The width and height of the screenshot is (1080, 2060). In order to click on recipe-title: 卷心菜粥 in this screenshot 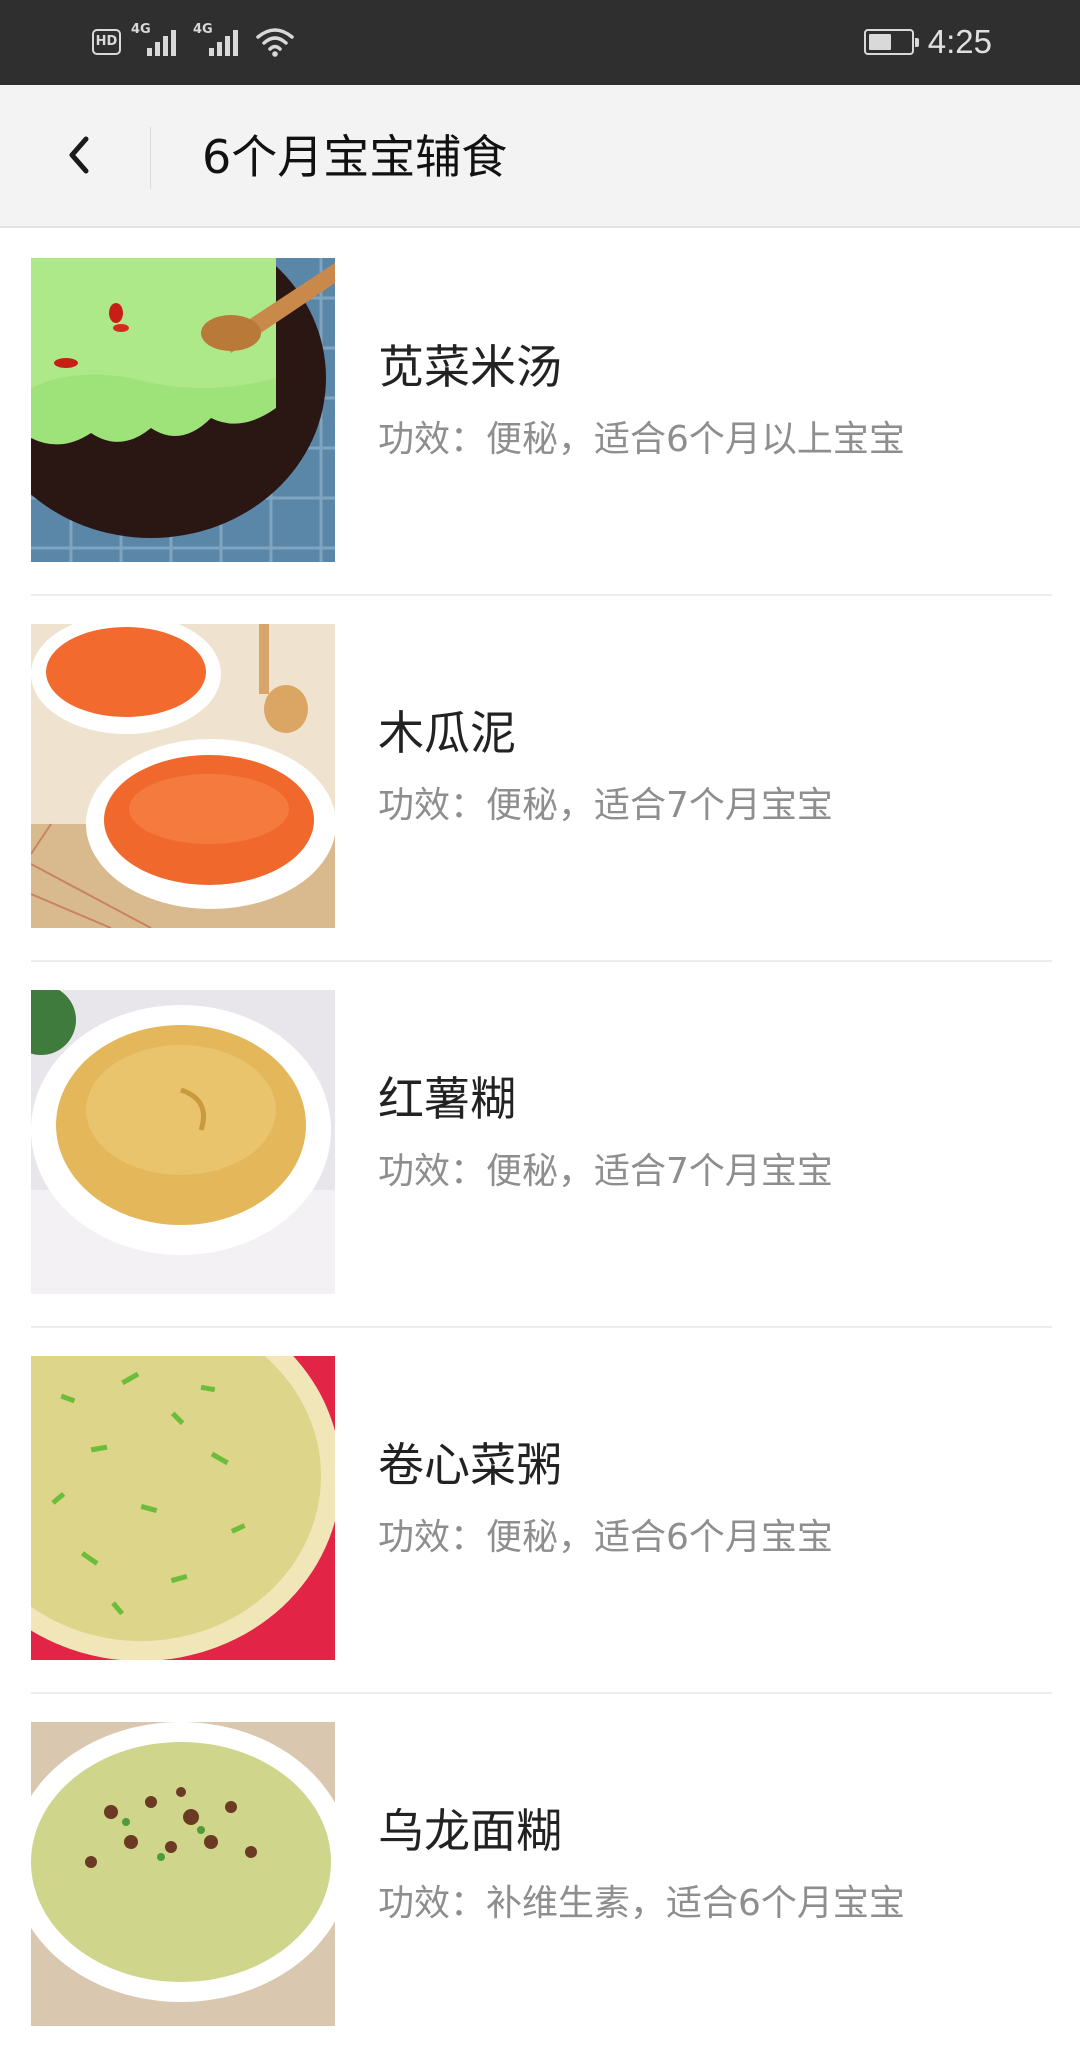, I will do `click(470, 1465)`.